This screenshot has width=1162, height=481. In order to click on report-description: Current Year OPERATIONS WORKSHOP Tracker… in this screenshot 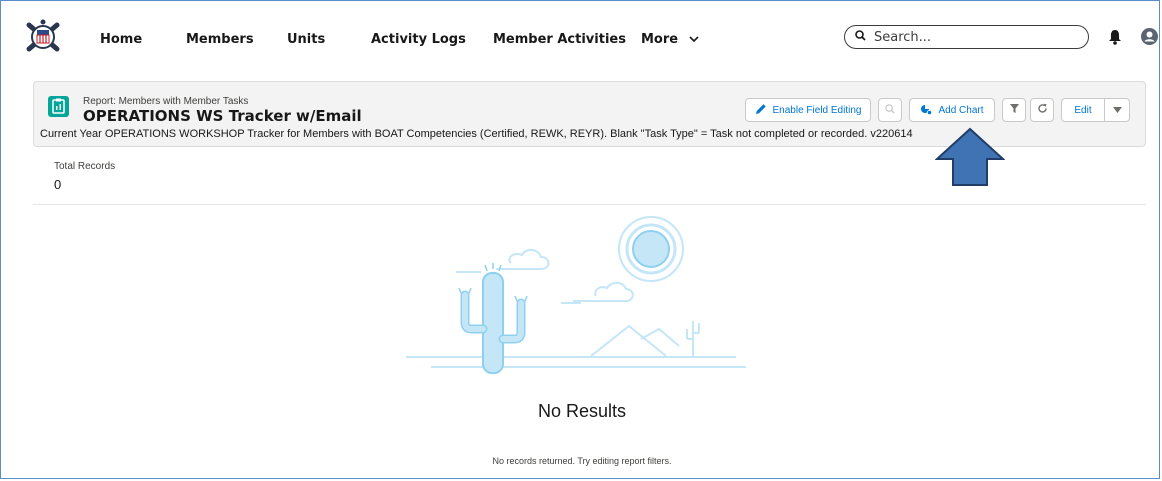, I will do `click(476, 134)`.